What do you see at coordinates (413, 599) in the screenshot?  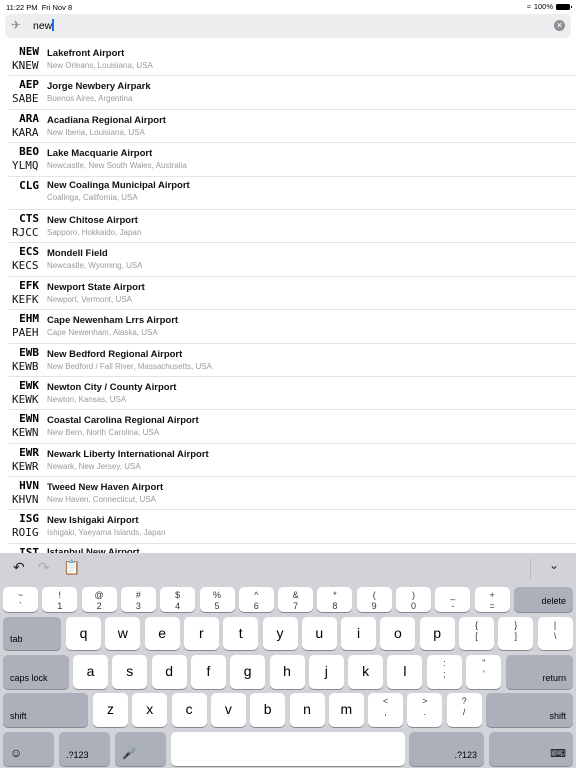 I see `key: ) 0` at bounding box center [413, 599].